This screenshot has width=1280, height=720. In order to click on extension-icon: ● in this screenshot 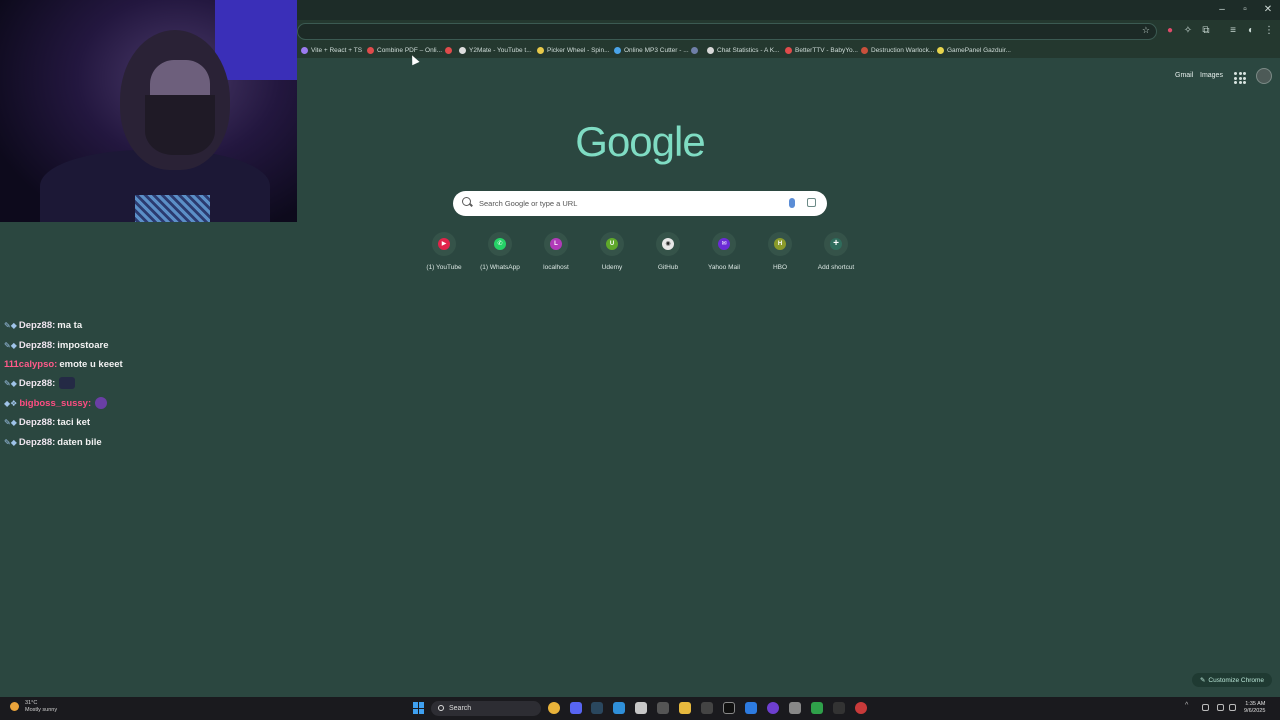, I will do `click(1170, 31)`.